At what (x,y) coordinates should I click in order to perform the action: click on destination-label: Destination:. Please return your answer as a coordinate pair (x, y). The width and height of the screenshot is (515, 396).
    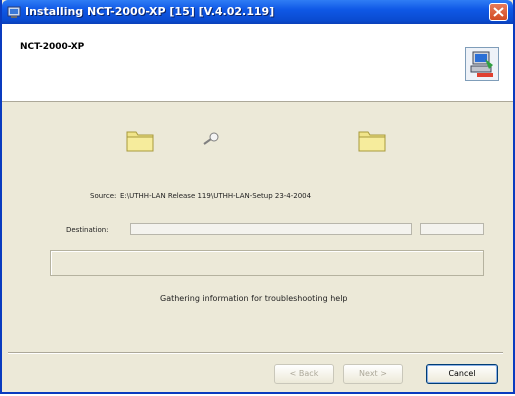
    Looking at the image, I should click on (87, 230).